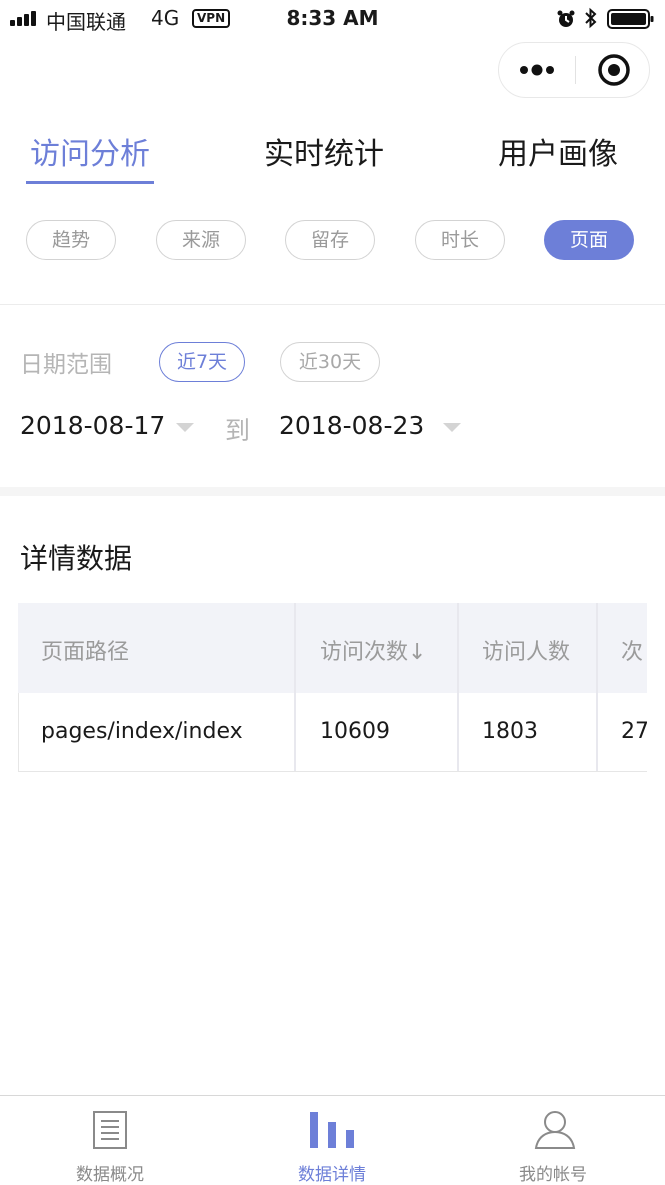 The width and height of the screenshot is (665, 1185). Describe the element at coordinates (201, 240) in the screenshot. I see `subtab-source: 来源` at that location.